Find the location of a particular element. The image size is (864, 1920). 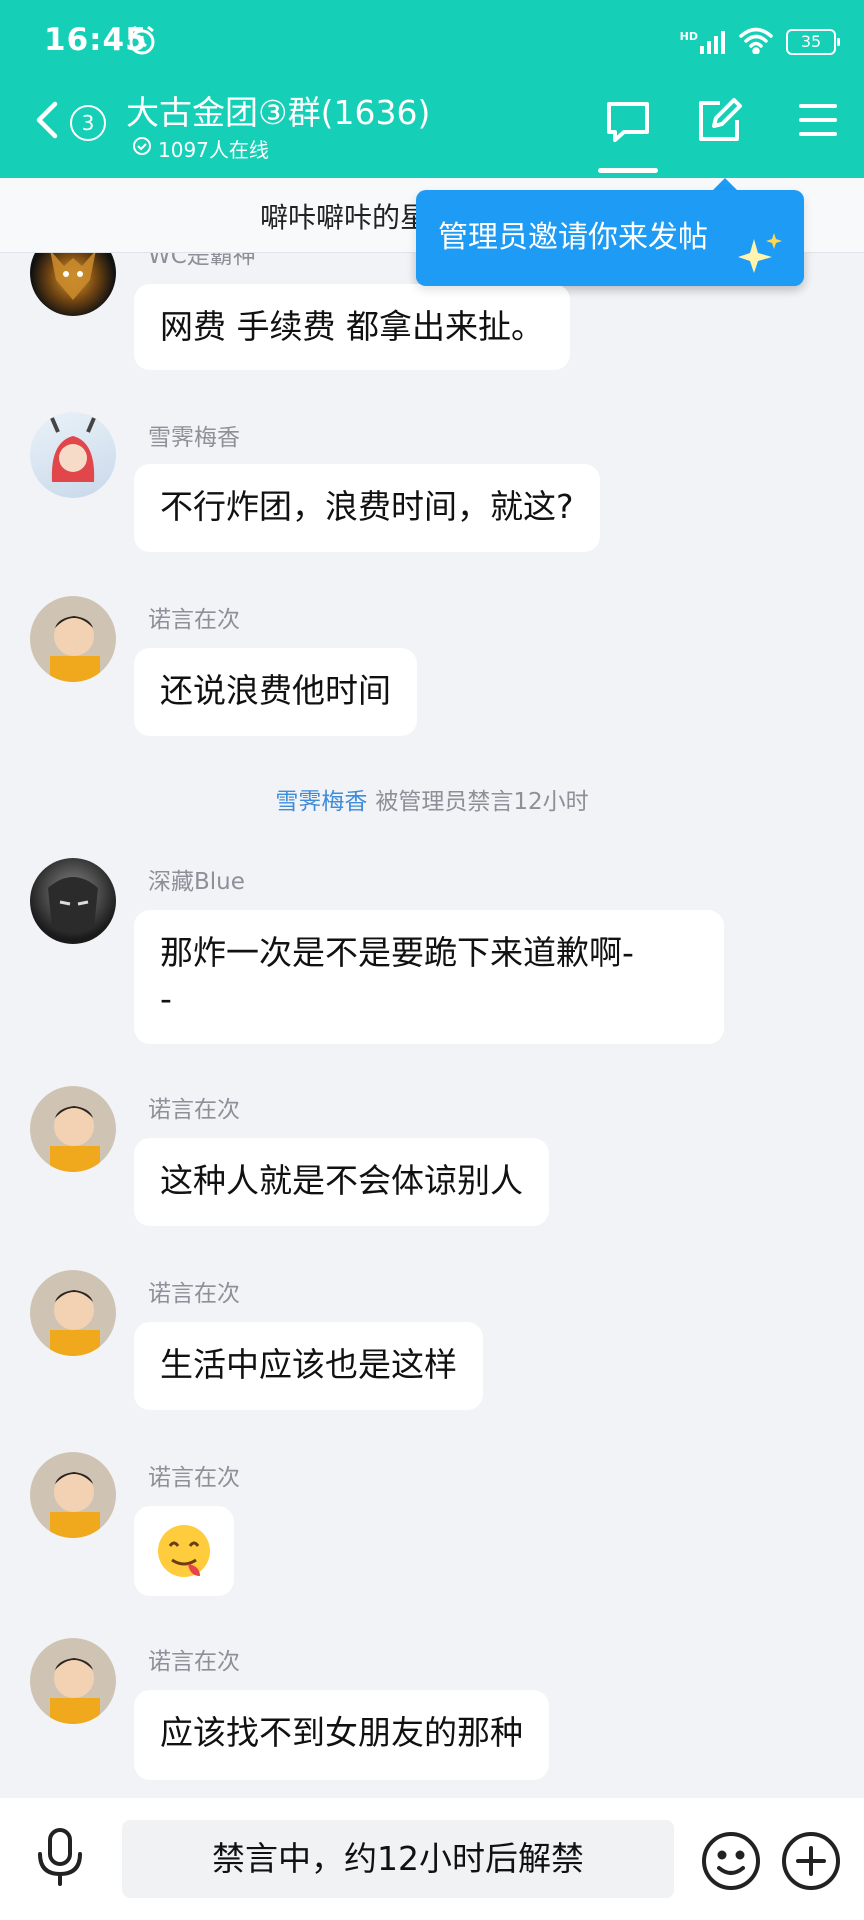

pinned-notice-text: 噼咔噼咔的星 is located at coordinates (344, 217).